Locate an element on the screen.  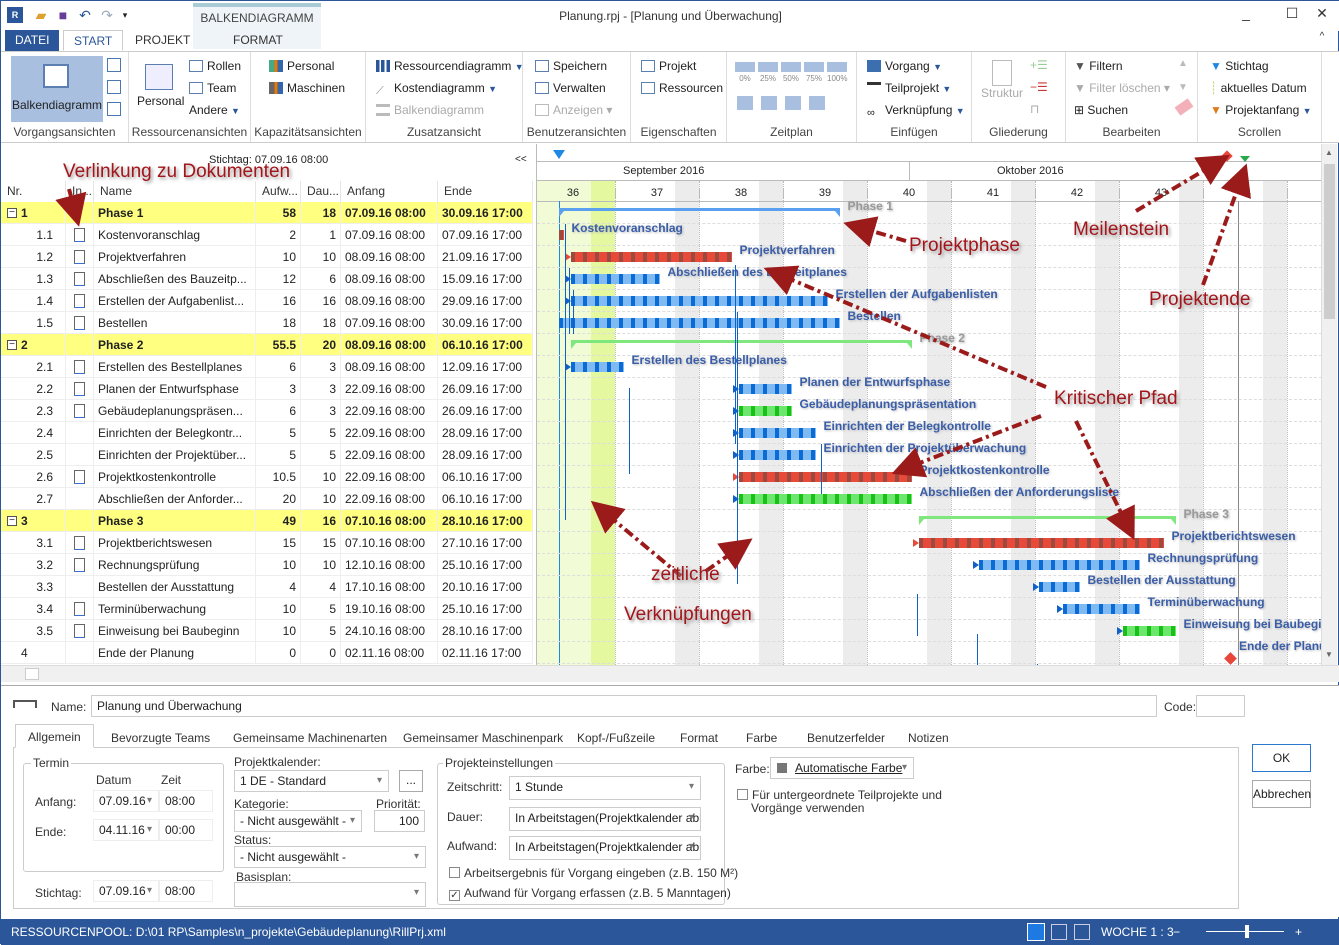
detail-tab-6: Farbe is located at coordinates (761, 738).